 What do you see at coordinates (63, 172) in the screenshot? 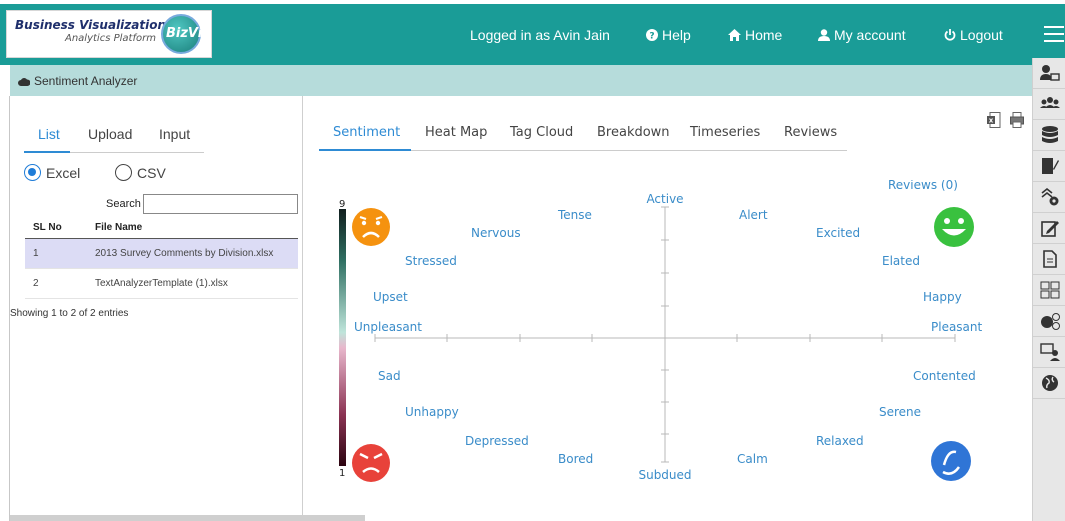
I see `radio-excel-label: Excel` at bounding box center [63, 172].